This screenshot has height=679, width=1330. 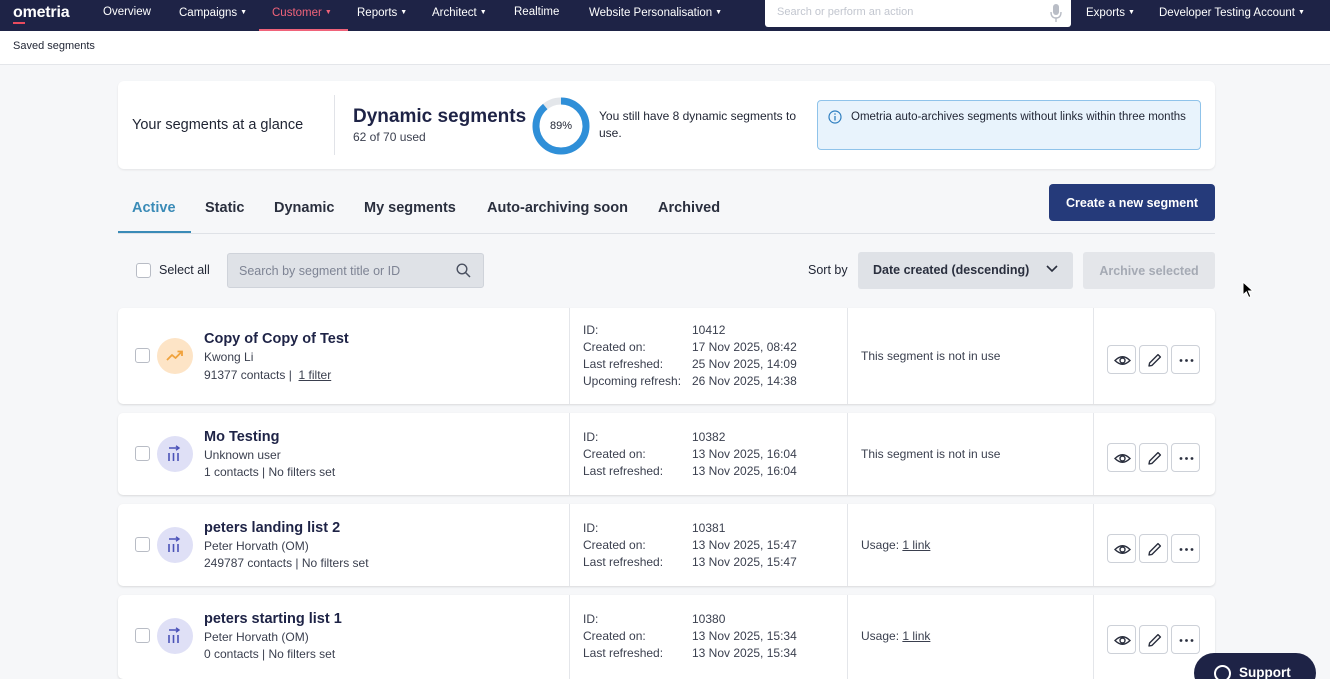 I want to click on created-date: 13 Nov 2025, 16:04, so click(x=744, y=454).